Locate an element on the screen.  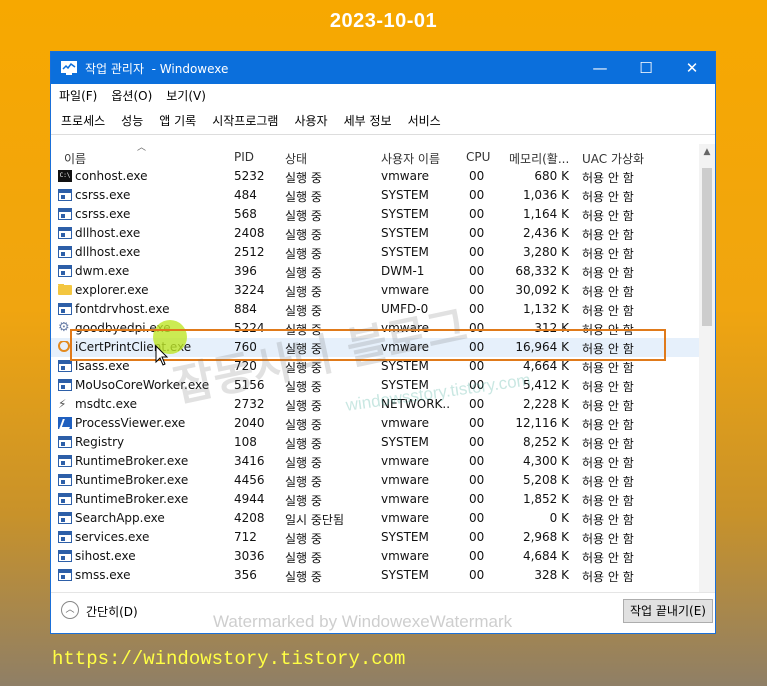
table-row: dllhost.exe 2408 실행 중 SYSTEM 00 2,436 K 허용 안 함 is located at coordinates (383, 233).